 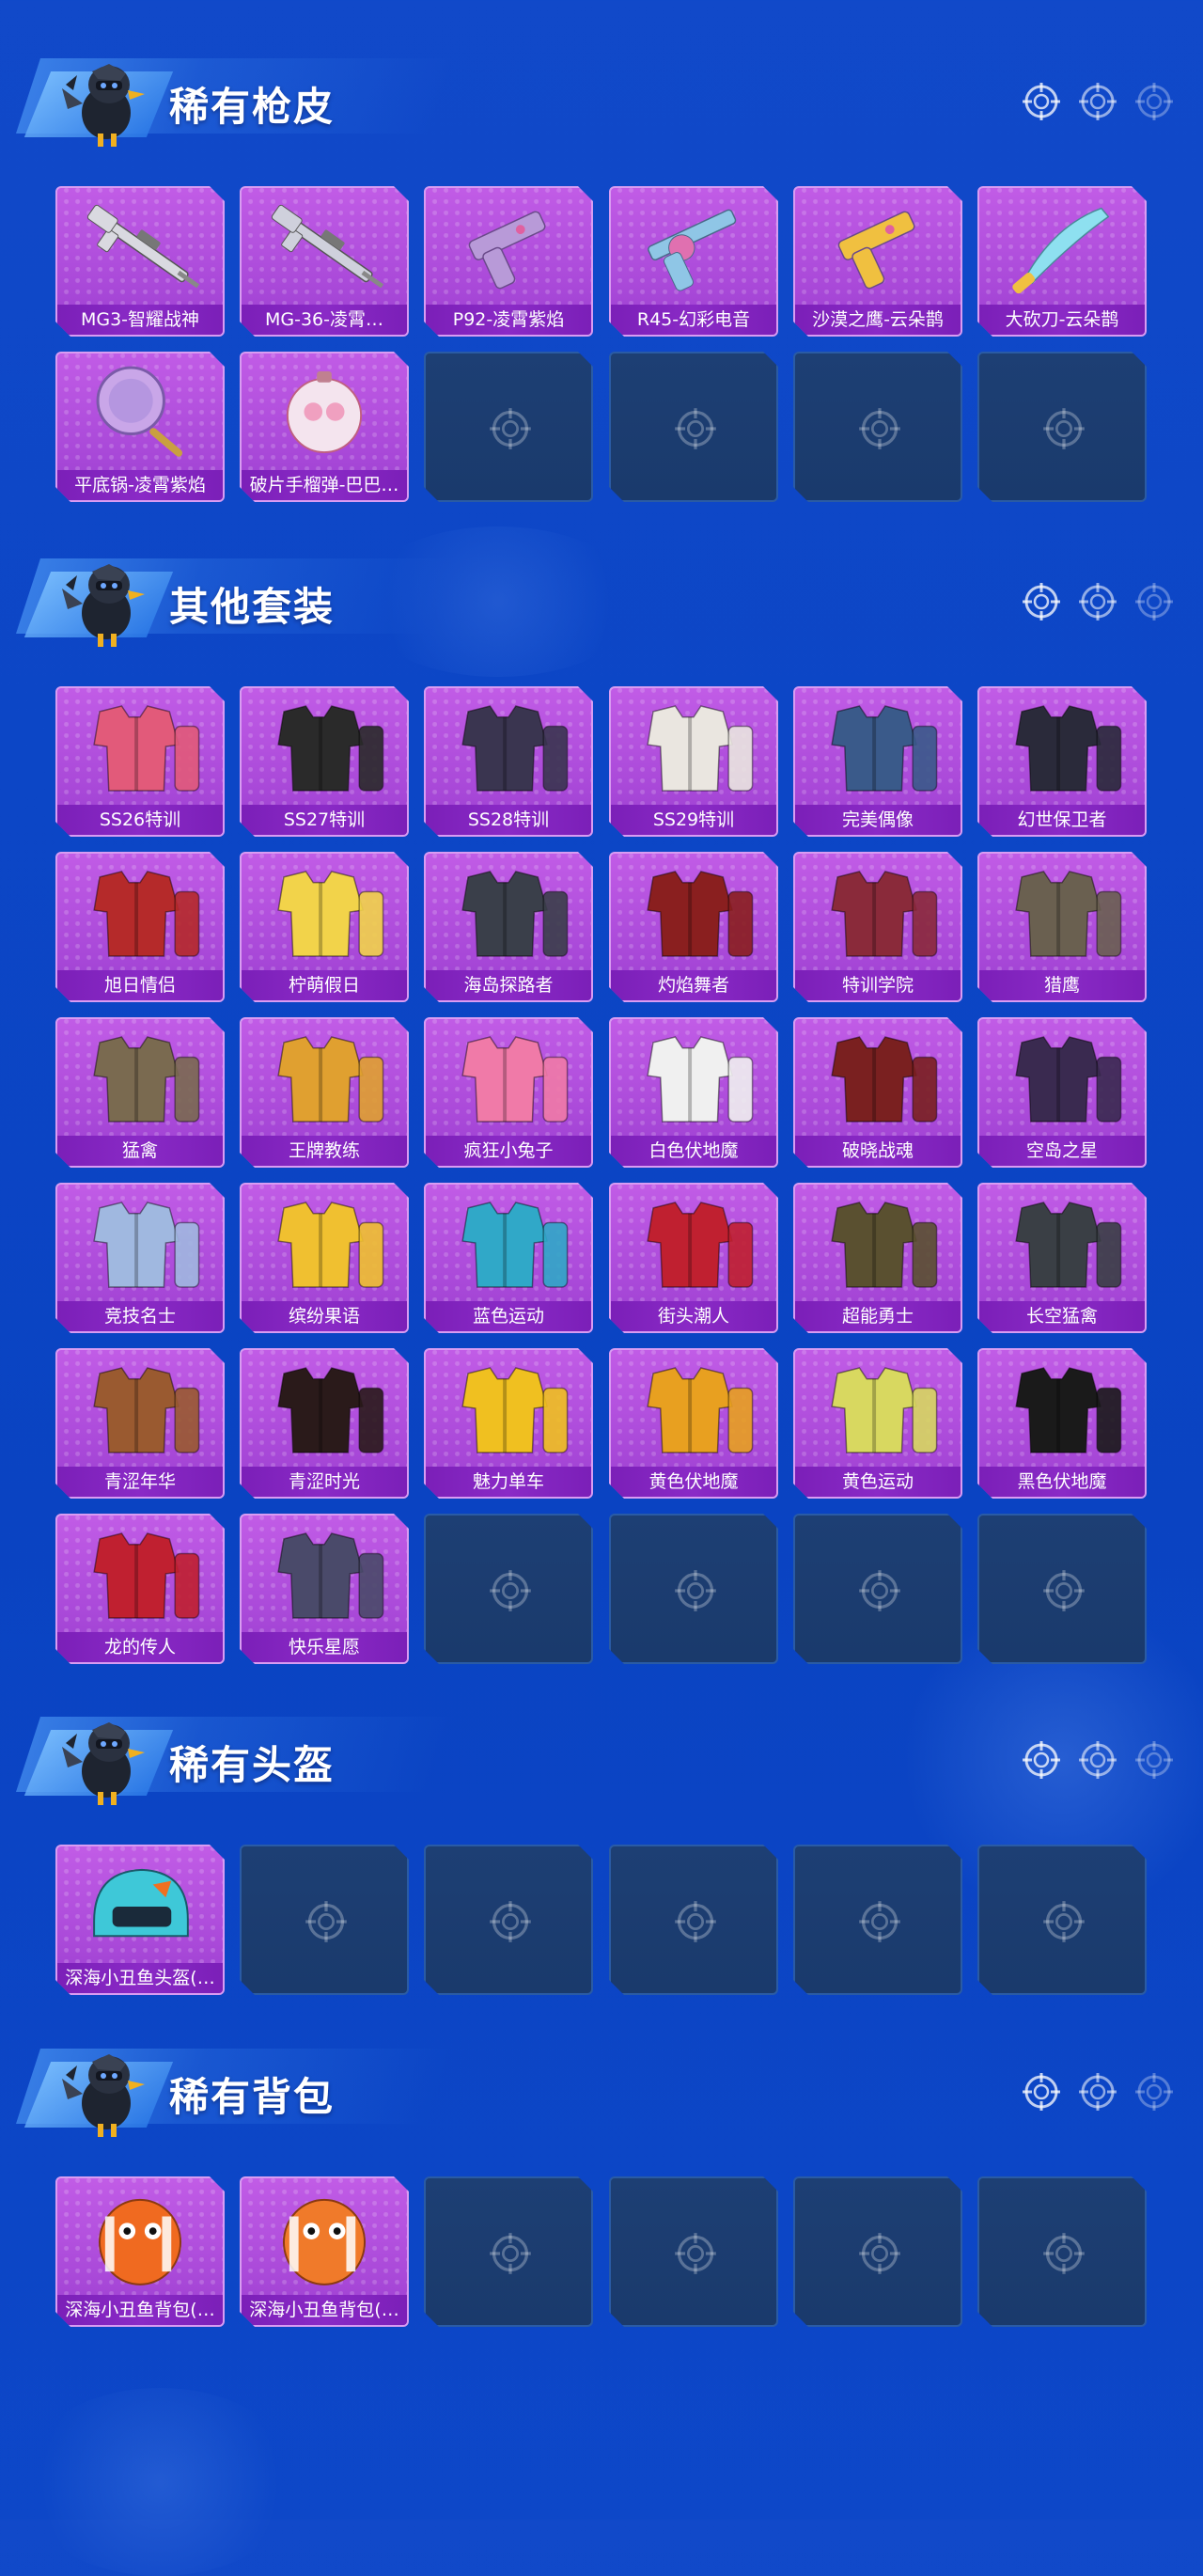 What do you see at coordinates (877, 1258) in the screenshot?
I see `item-card: 超能勇士` at bounding box center [877, 1258].